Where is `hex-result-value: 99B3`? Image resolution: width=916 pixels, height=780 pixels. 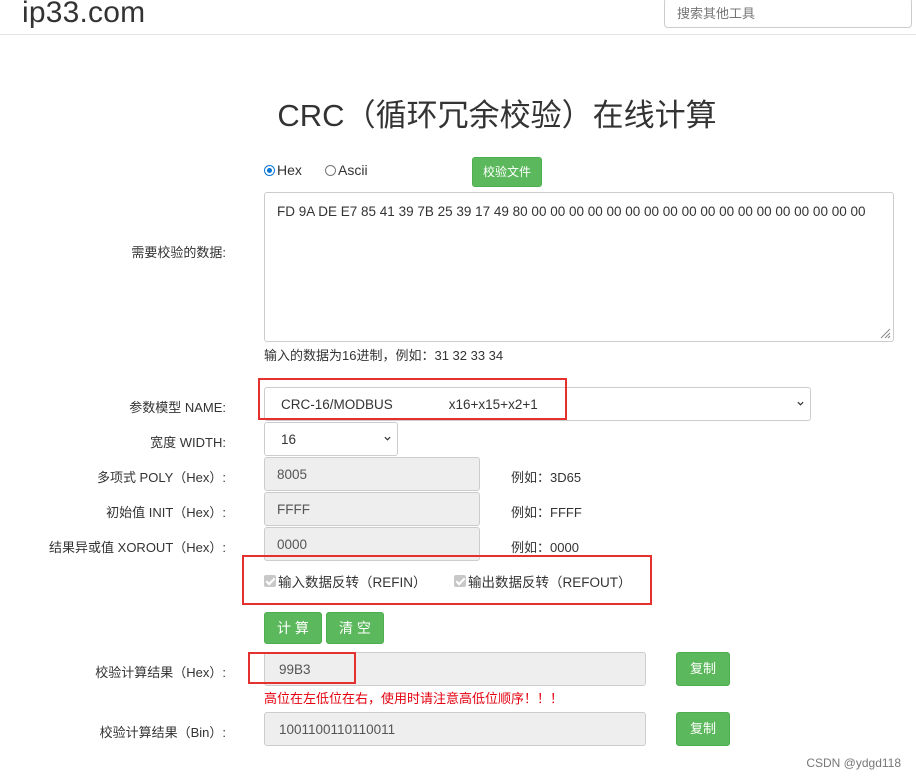 hex-result-value: 99B3 is located at coordinates (295, 669).